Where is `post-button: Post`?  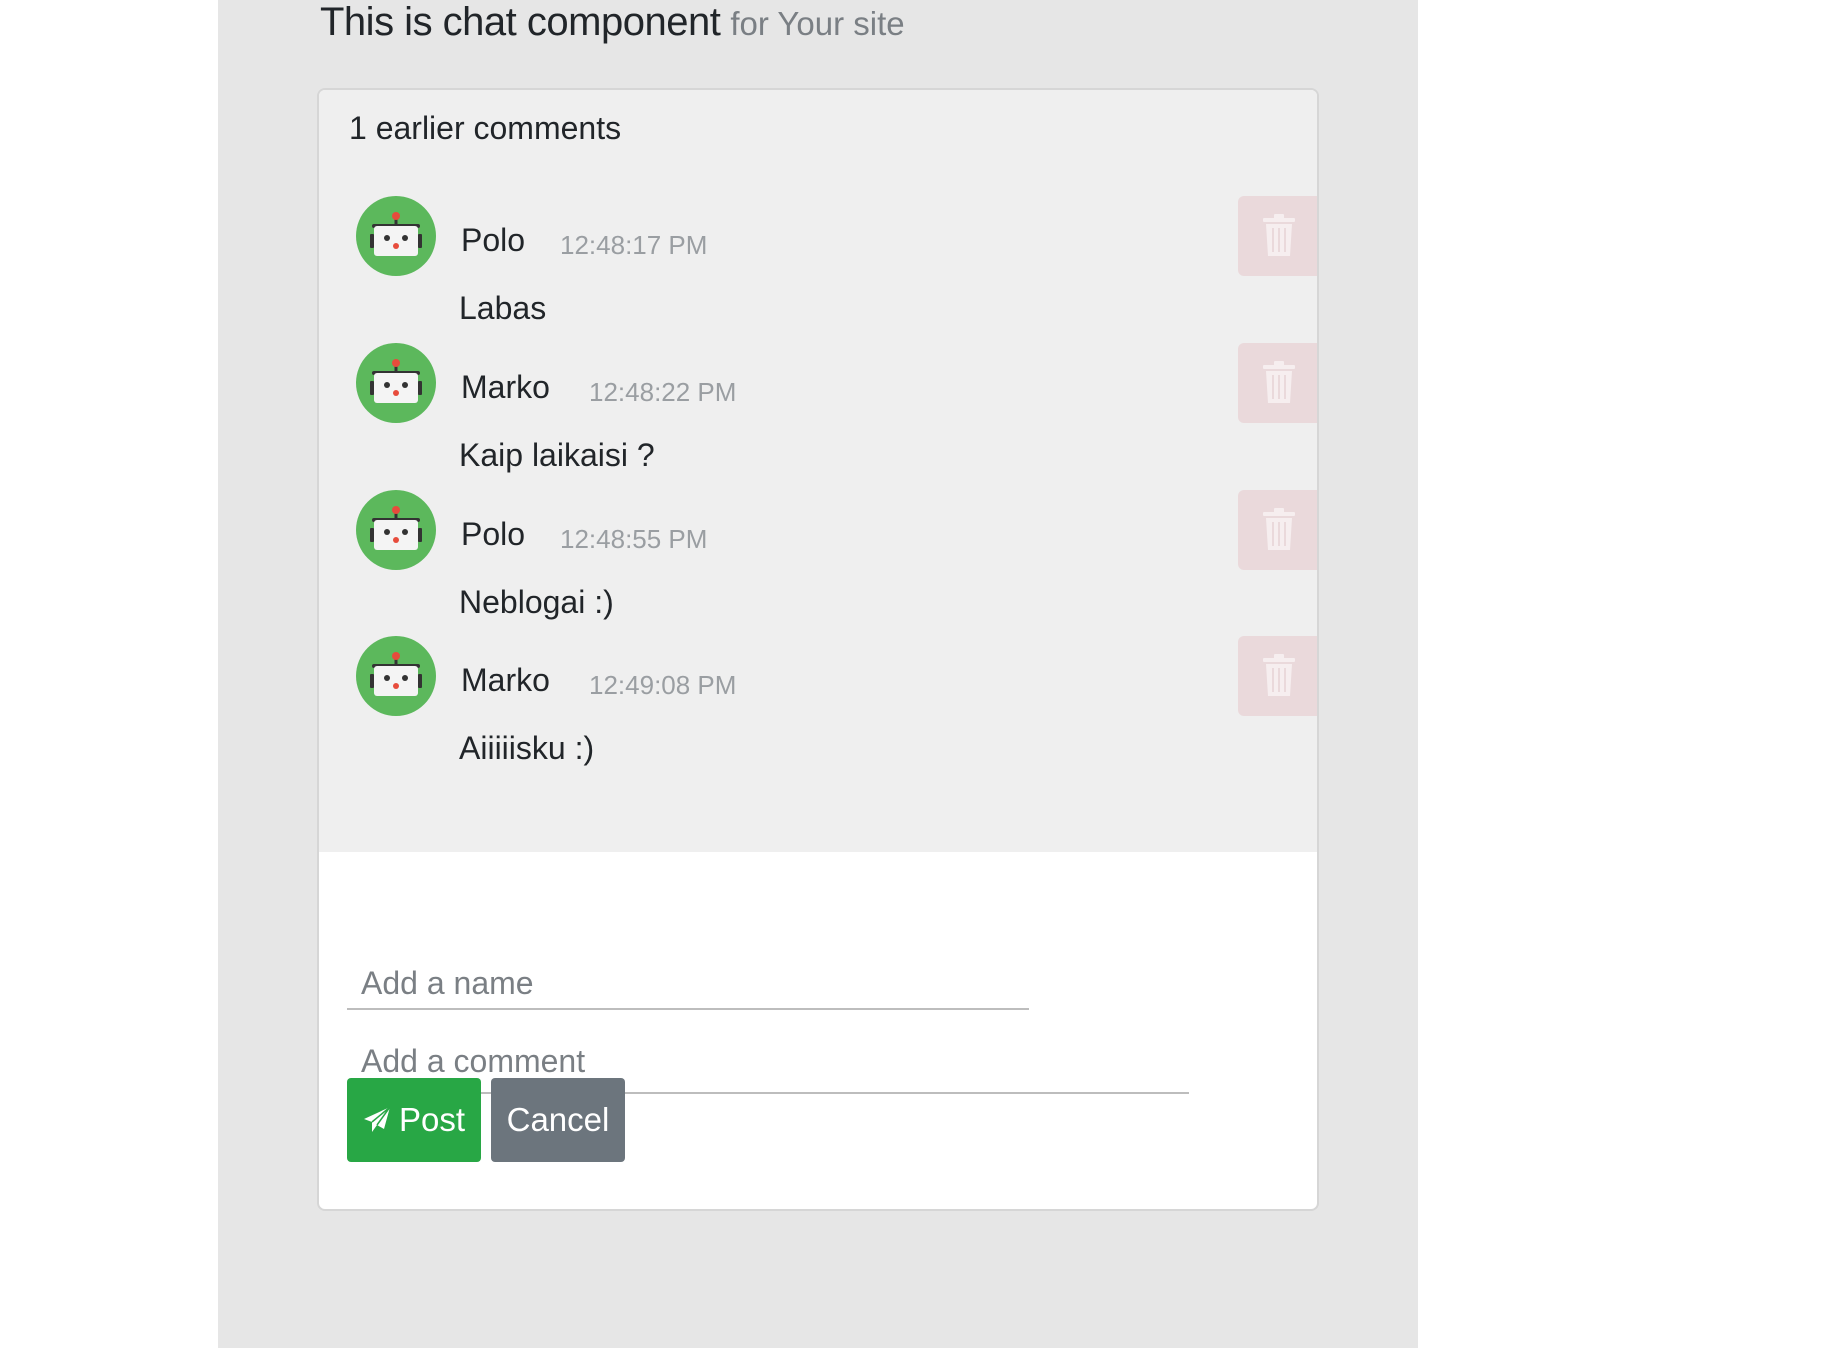 post-button: Post is located at coordinates (414, 1120).